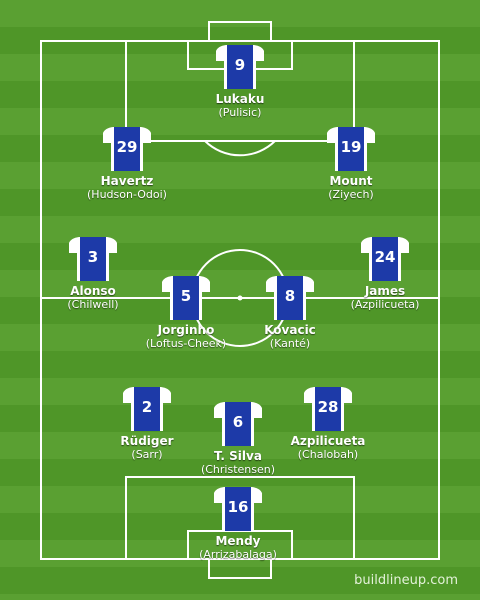 The image size is (480, 600). I want to click on shirt-icon: 9, so click(240, 67).